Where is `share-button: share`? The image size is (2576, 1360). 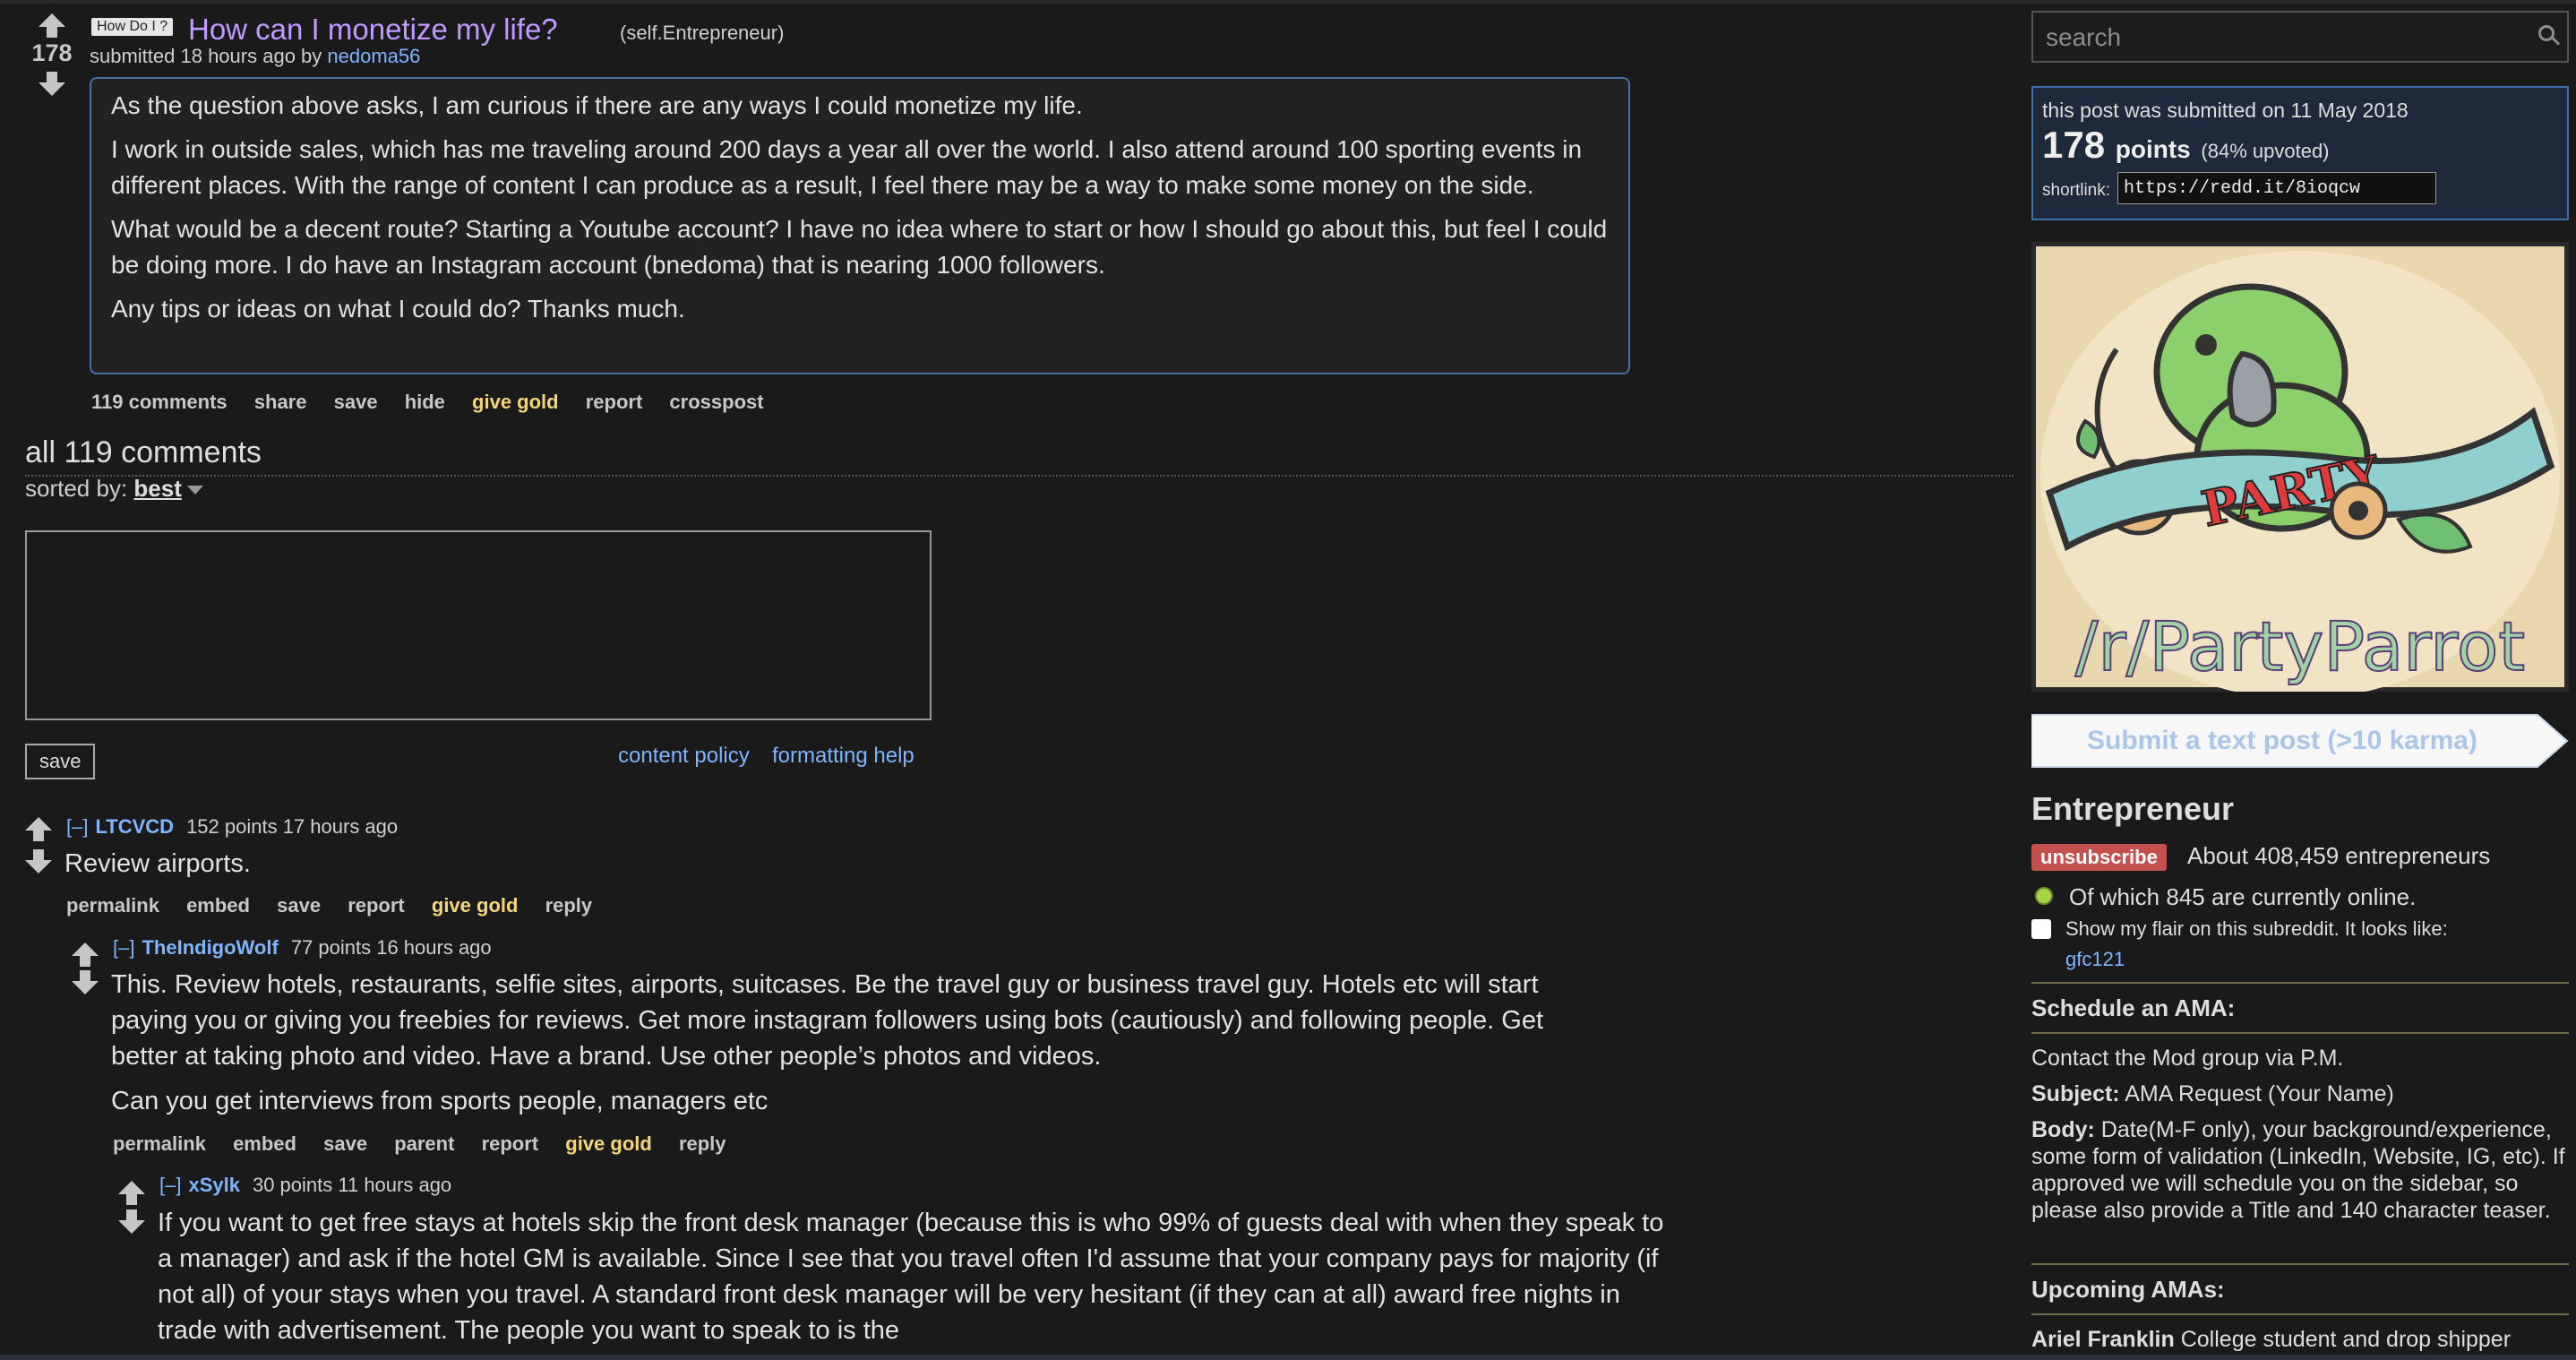
share-button: share is located at coordinates (280, 402).